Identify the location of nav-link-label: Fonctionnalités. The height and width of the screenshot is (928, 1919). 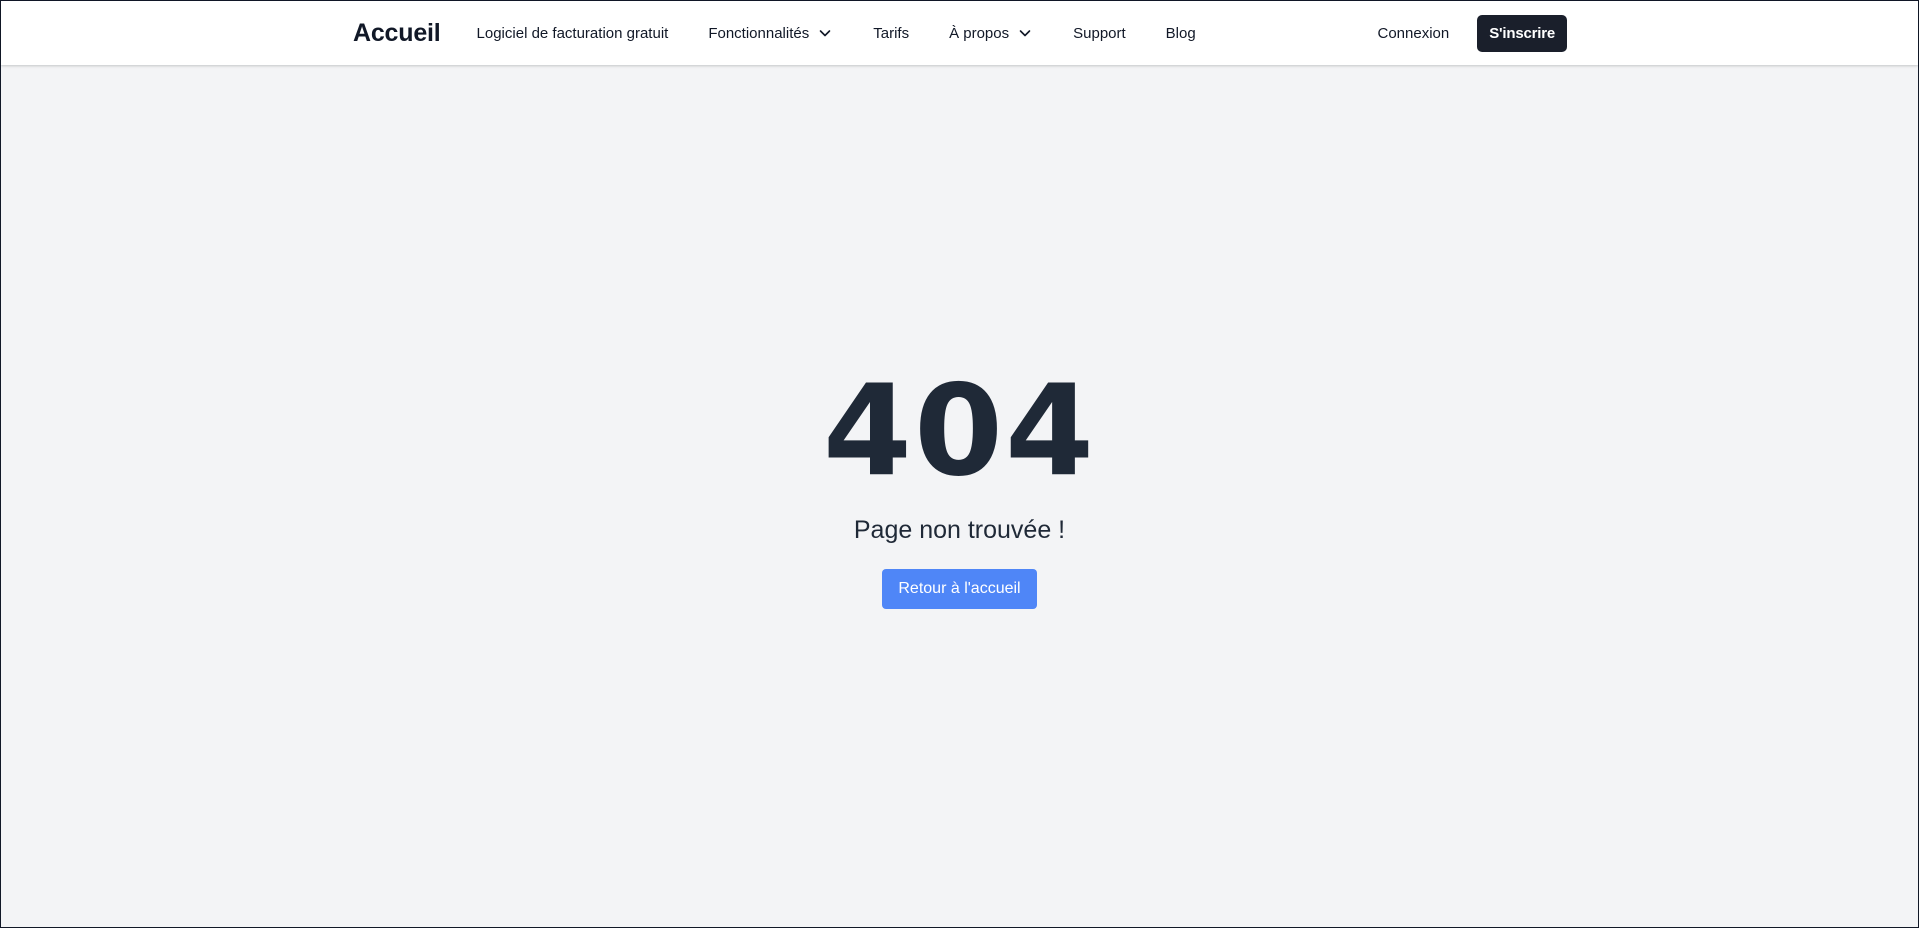
(759, 33).